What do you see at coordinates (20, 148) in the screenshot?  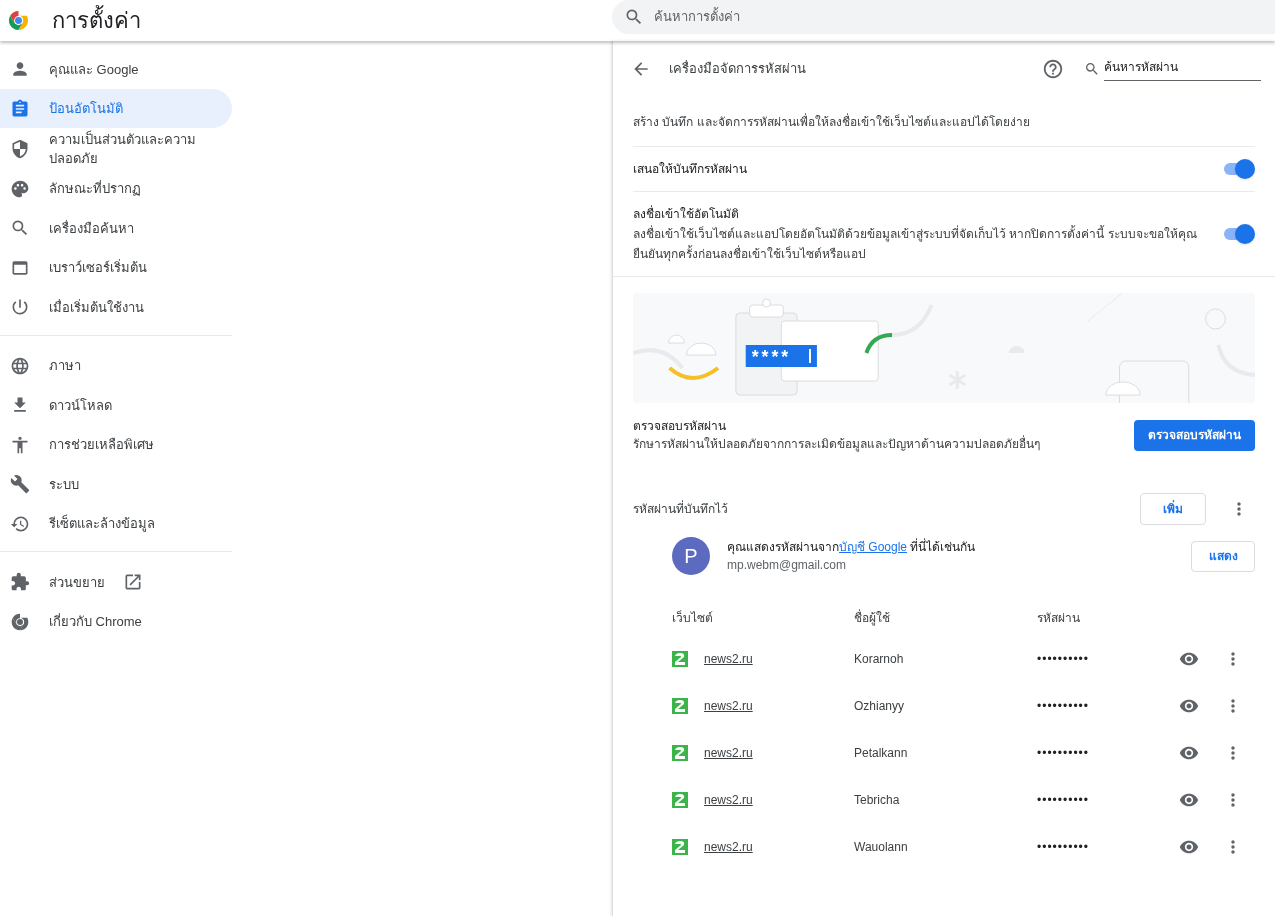 I see `shield-icon` at bounding box center [20, 148].